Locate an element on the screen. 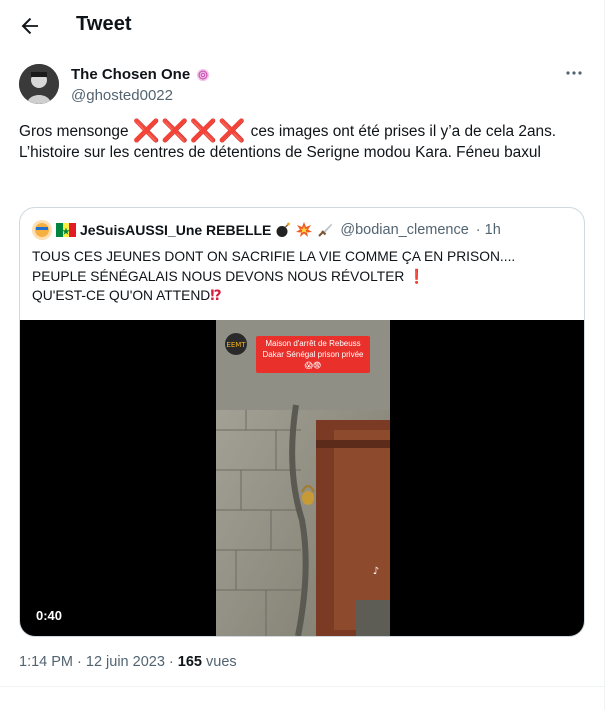 The width and height of the screenshot is (606, 710). tweet-date: 12 juin 2023 is located at coordinates (125, 662).